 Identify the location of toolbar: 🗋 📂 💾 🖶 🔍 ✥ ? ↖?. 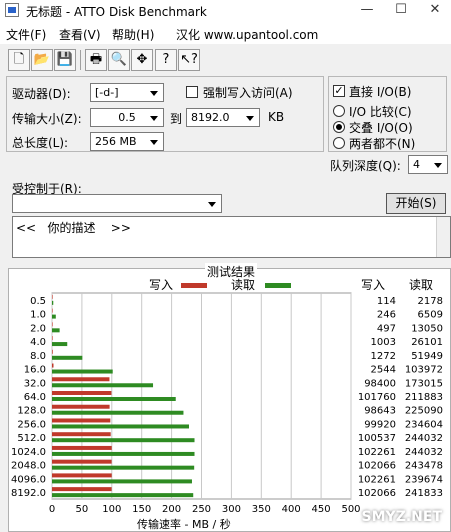
(225, 60).